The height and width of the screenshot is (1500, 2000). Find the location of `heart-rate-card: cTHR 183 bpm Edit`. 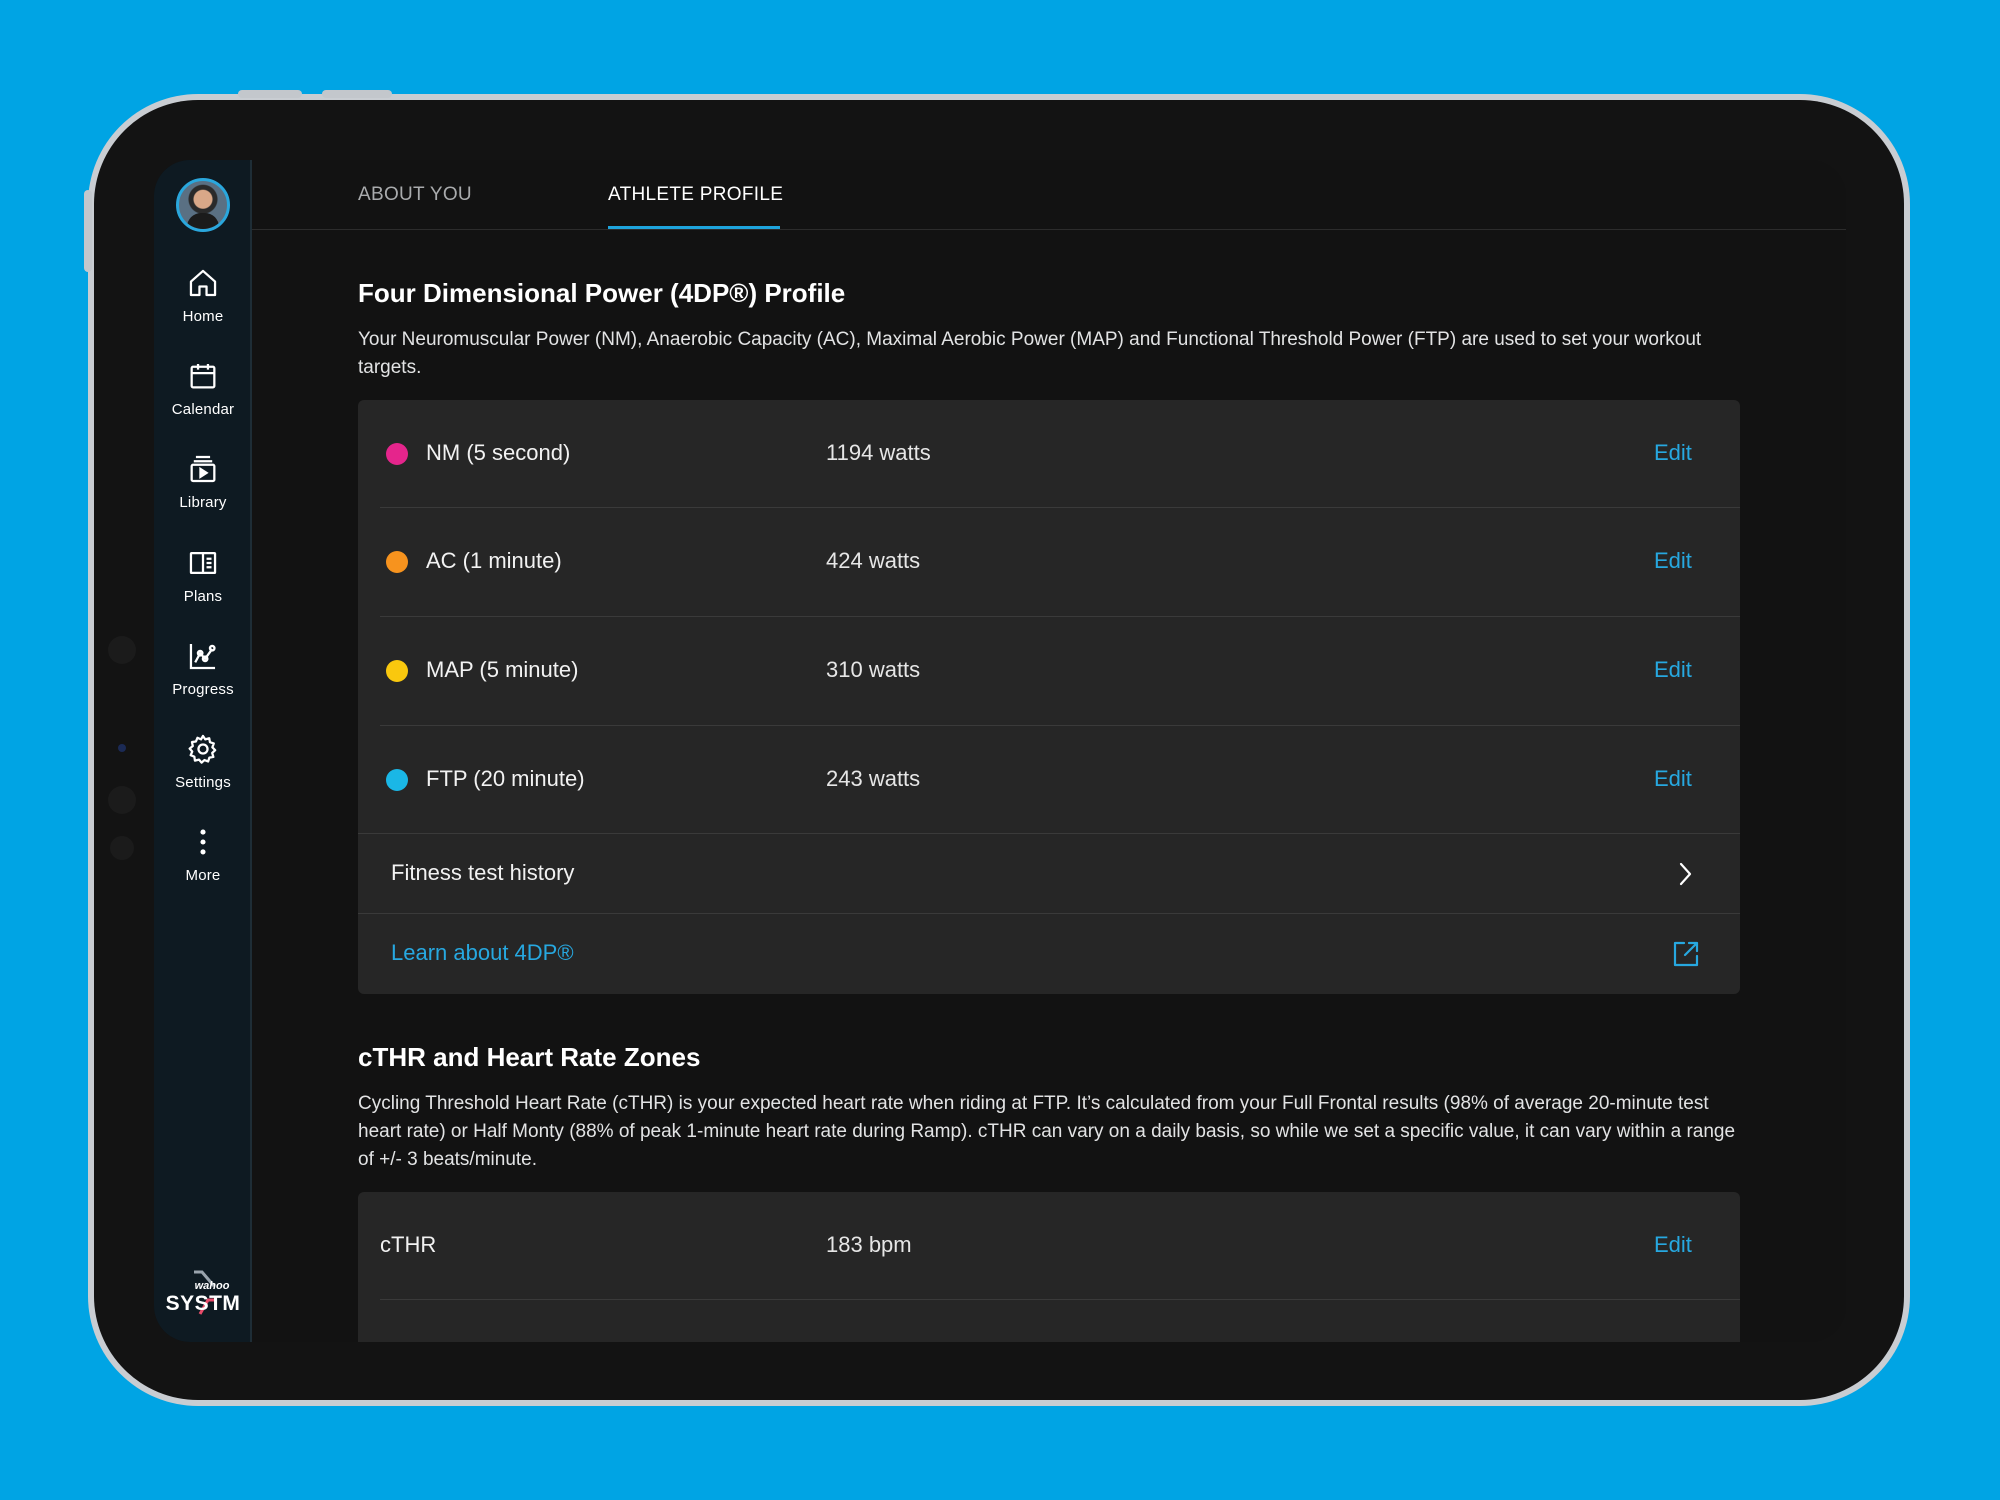

heart-rate-card: cTHR 183 bpm Edit is located at coordinates (1049, 1267).